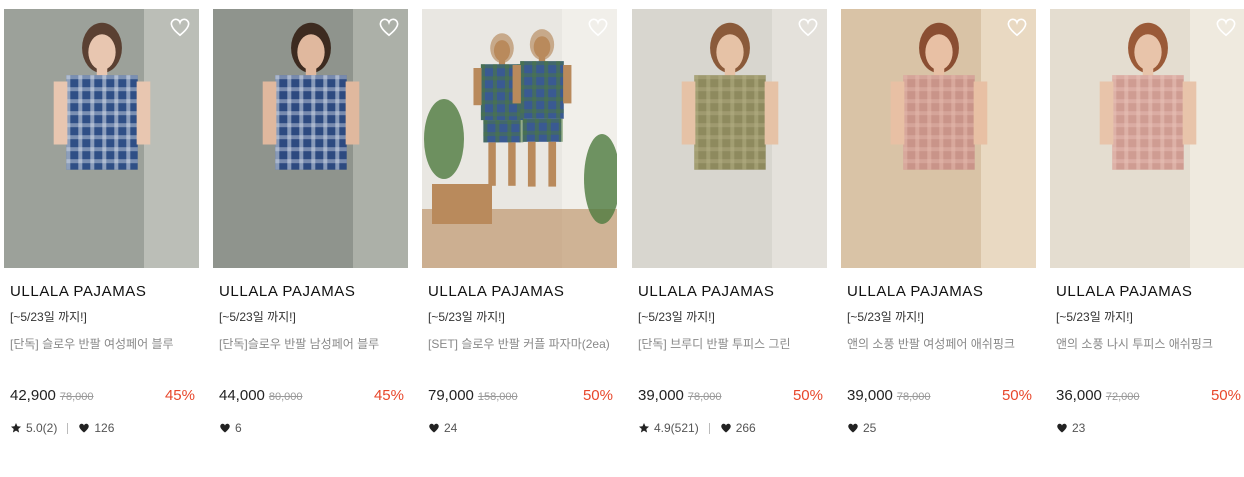 The image size is (1244, 477). I want to click on product-meta: 24, so click(442, 428).